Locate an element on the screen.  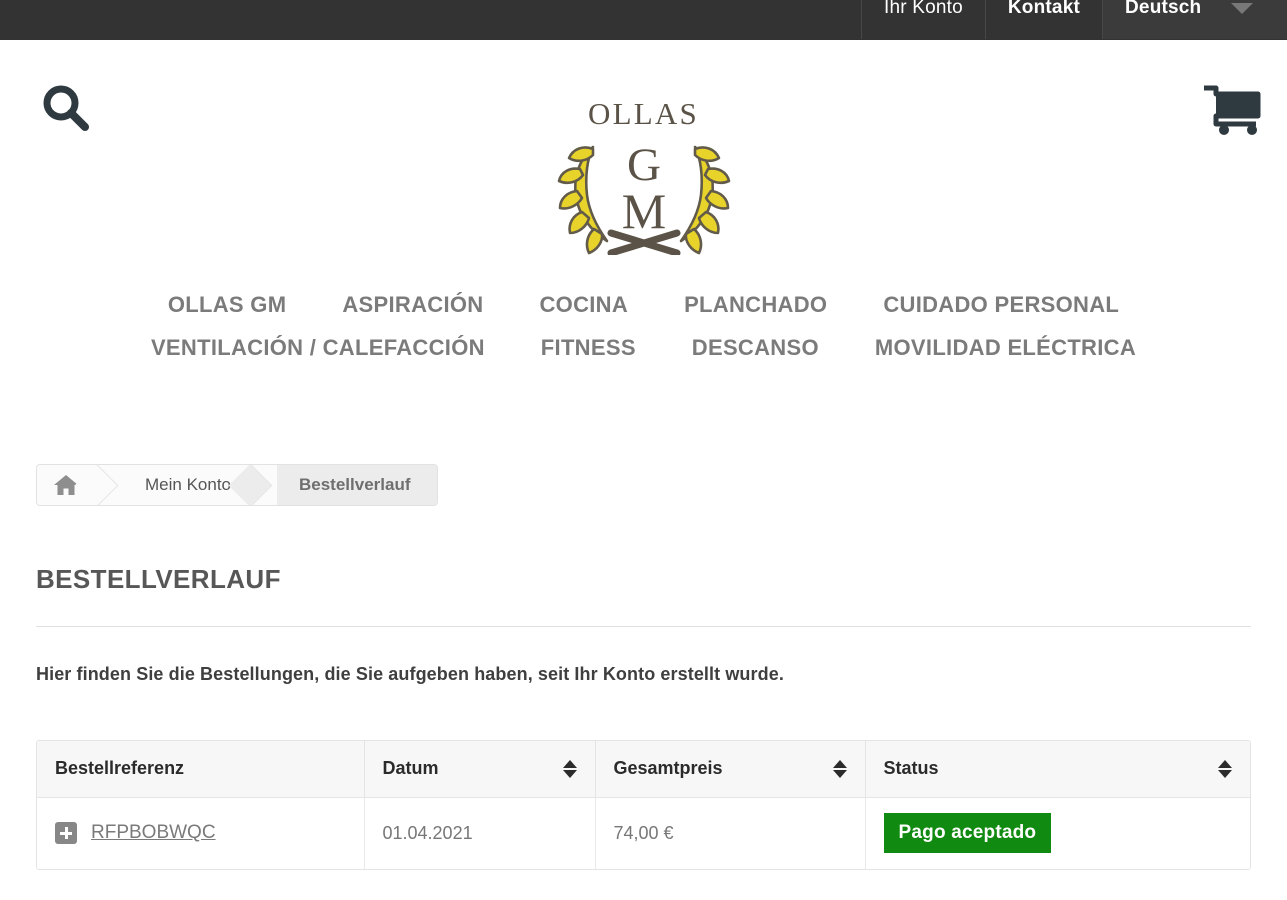
nav-item-movilidad-electrica: MOVILIDAD ELÉCTRICA is located at coordinates (1005, 348).